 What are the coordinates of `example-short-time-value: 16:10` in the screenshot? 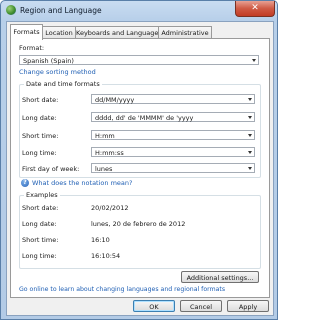 It's located at (100, 240).